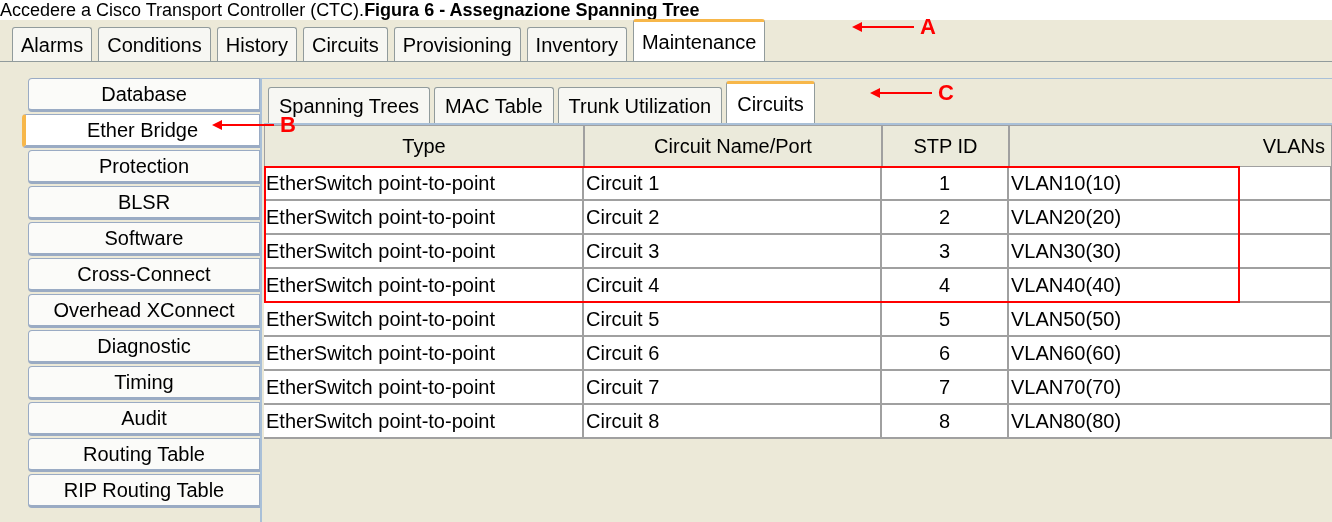 The image size is (1332, 522). What do you see at coordinates (345, 44) in the screenshot?
I see `tab: Circuits` at bounding box center [345, 44].